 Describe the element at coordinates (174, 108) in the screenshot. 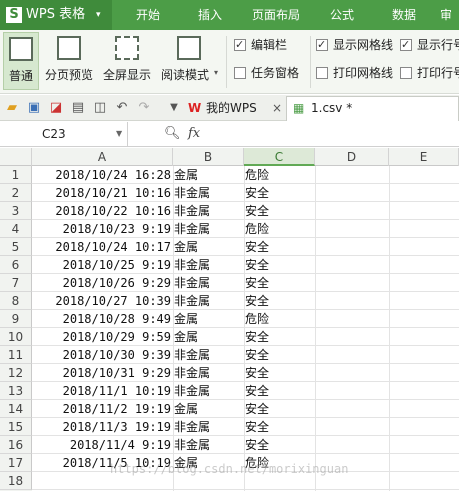

I see `chevron-down-icon: ▼` at that location.